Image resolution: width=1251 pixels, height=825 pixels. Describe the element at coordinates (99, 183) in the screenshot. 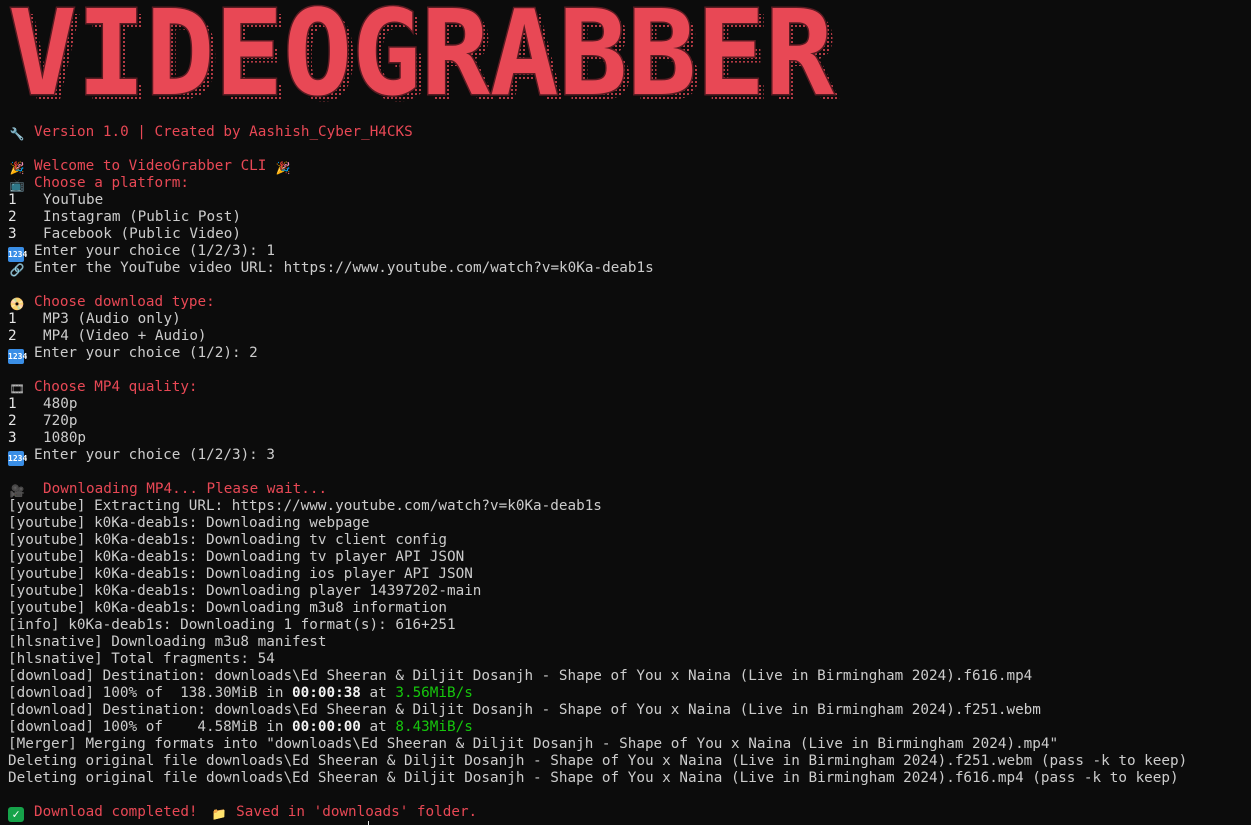

I see `platform-menu-title: 📺 Choose a platform:` at that location.